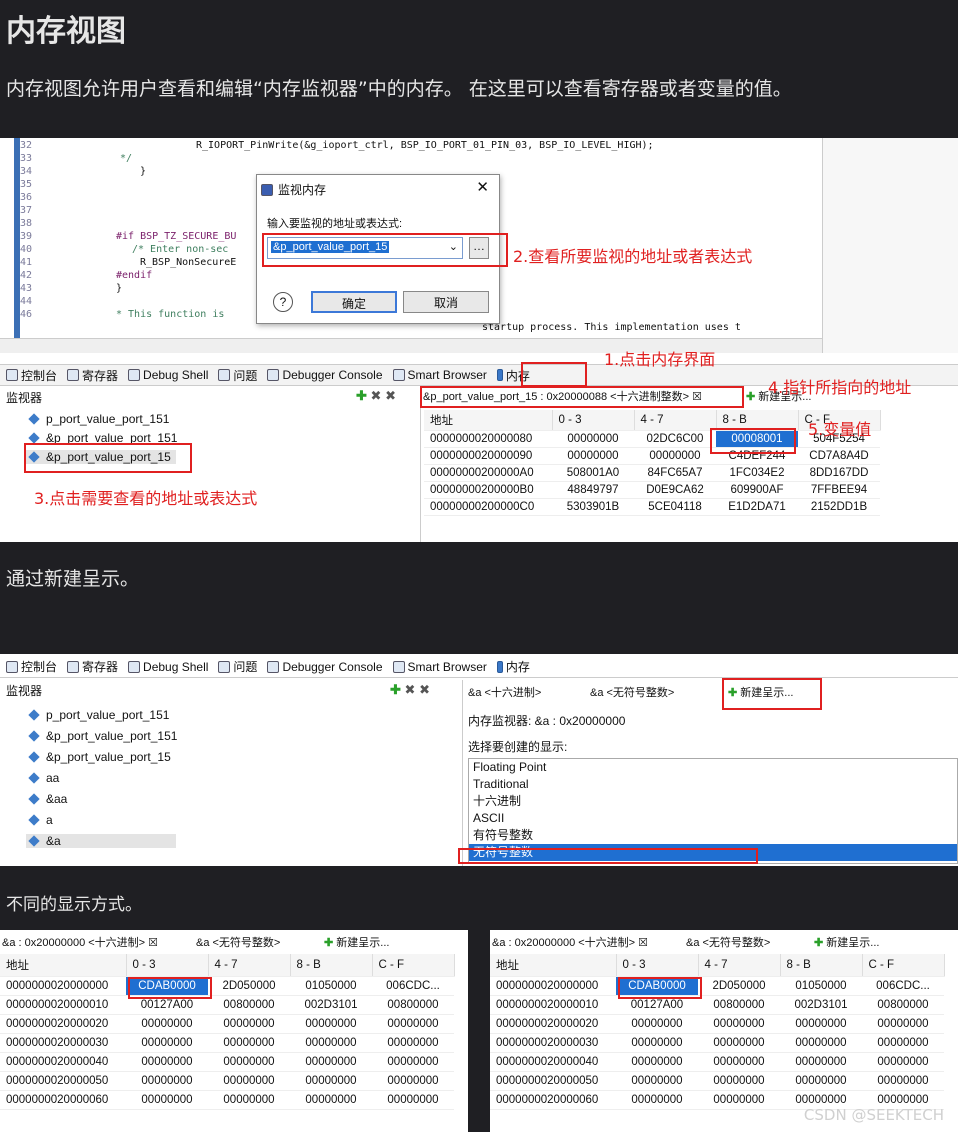  What do you see at coordinates (99, 757) in the screenshot?
I see `monitor-item: &p_port_value_port_15` at bounding box center [99, 757].